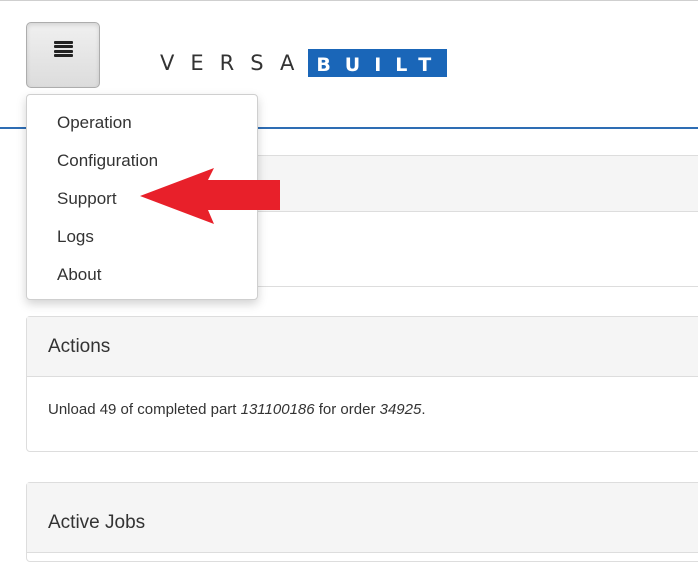 The image size is (698, 563). I want to click on active-jobs-panel: Active Jobs, so click(362, 522).